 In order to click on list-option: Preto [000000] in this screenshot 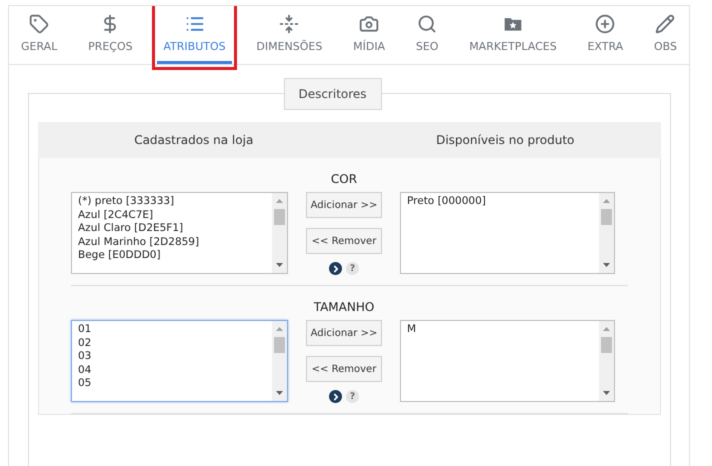, I will do `click(500, 202)`.